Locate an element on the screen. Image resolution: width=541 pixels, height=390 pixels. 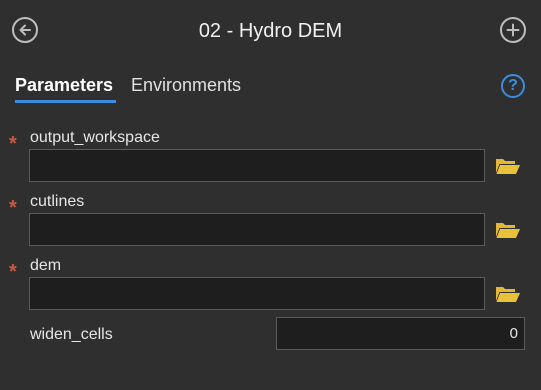
page-title: 02 - Hydro DEM is located at coordinates (270, 31).